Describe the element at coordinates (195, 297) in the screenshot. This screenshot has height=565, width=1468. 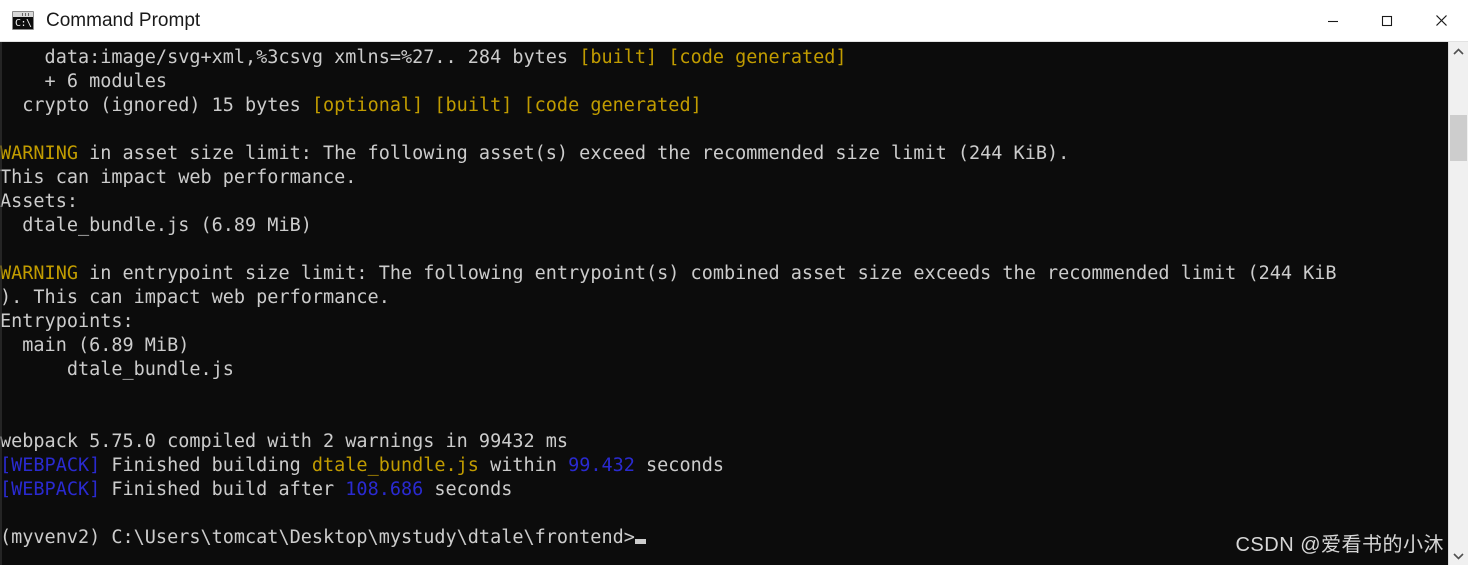
I see `terminal-text: ). This can impact web performance.` at that location.